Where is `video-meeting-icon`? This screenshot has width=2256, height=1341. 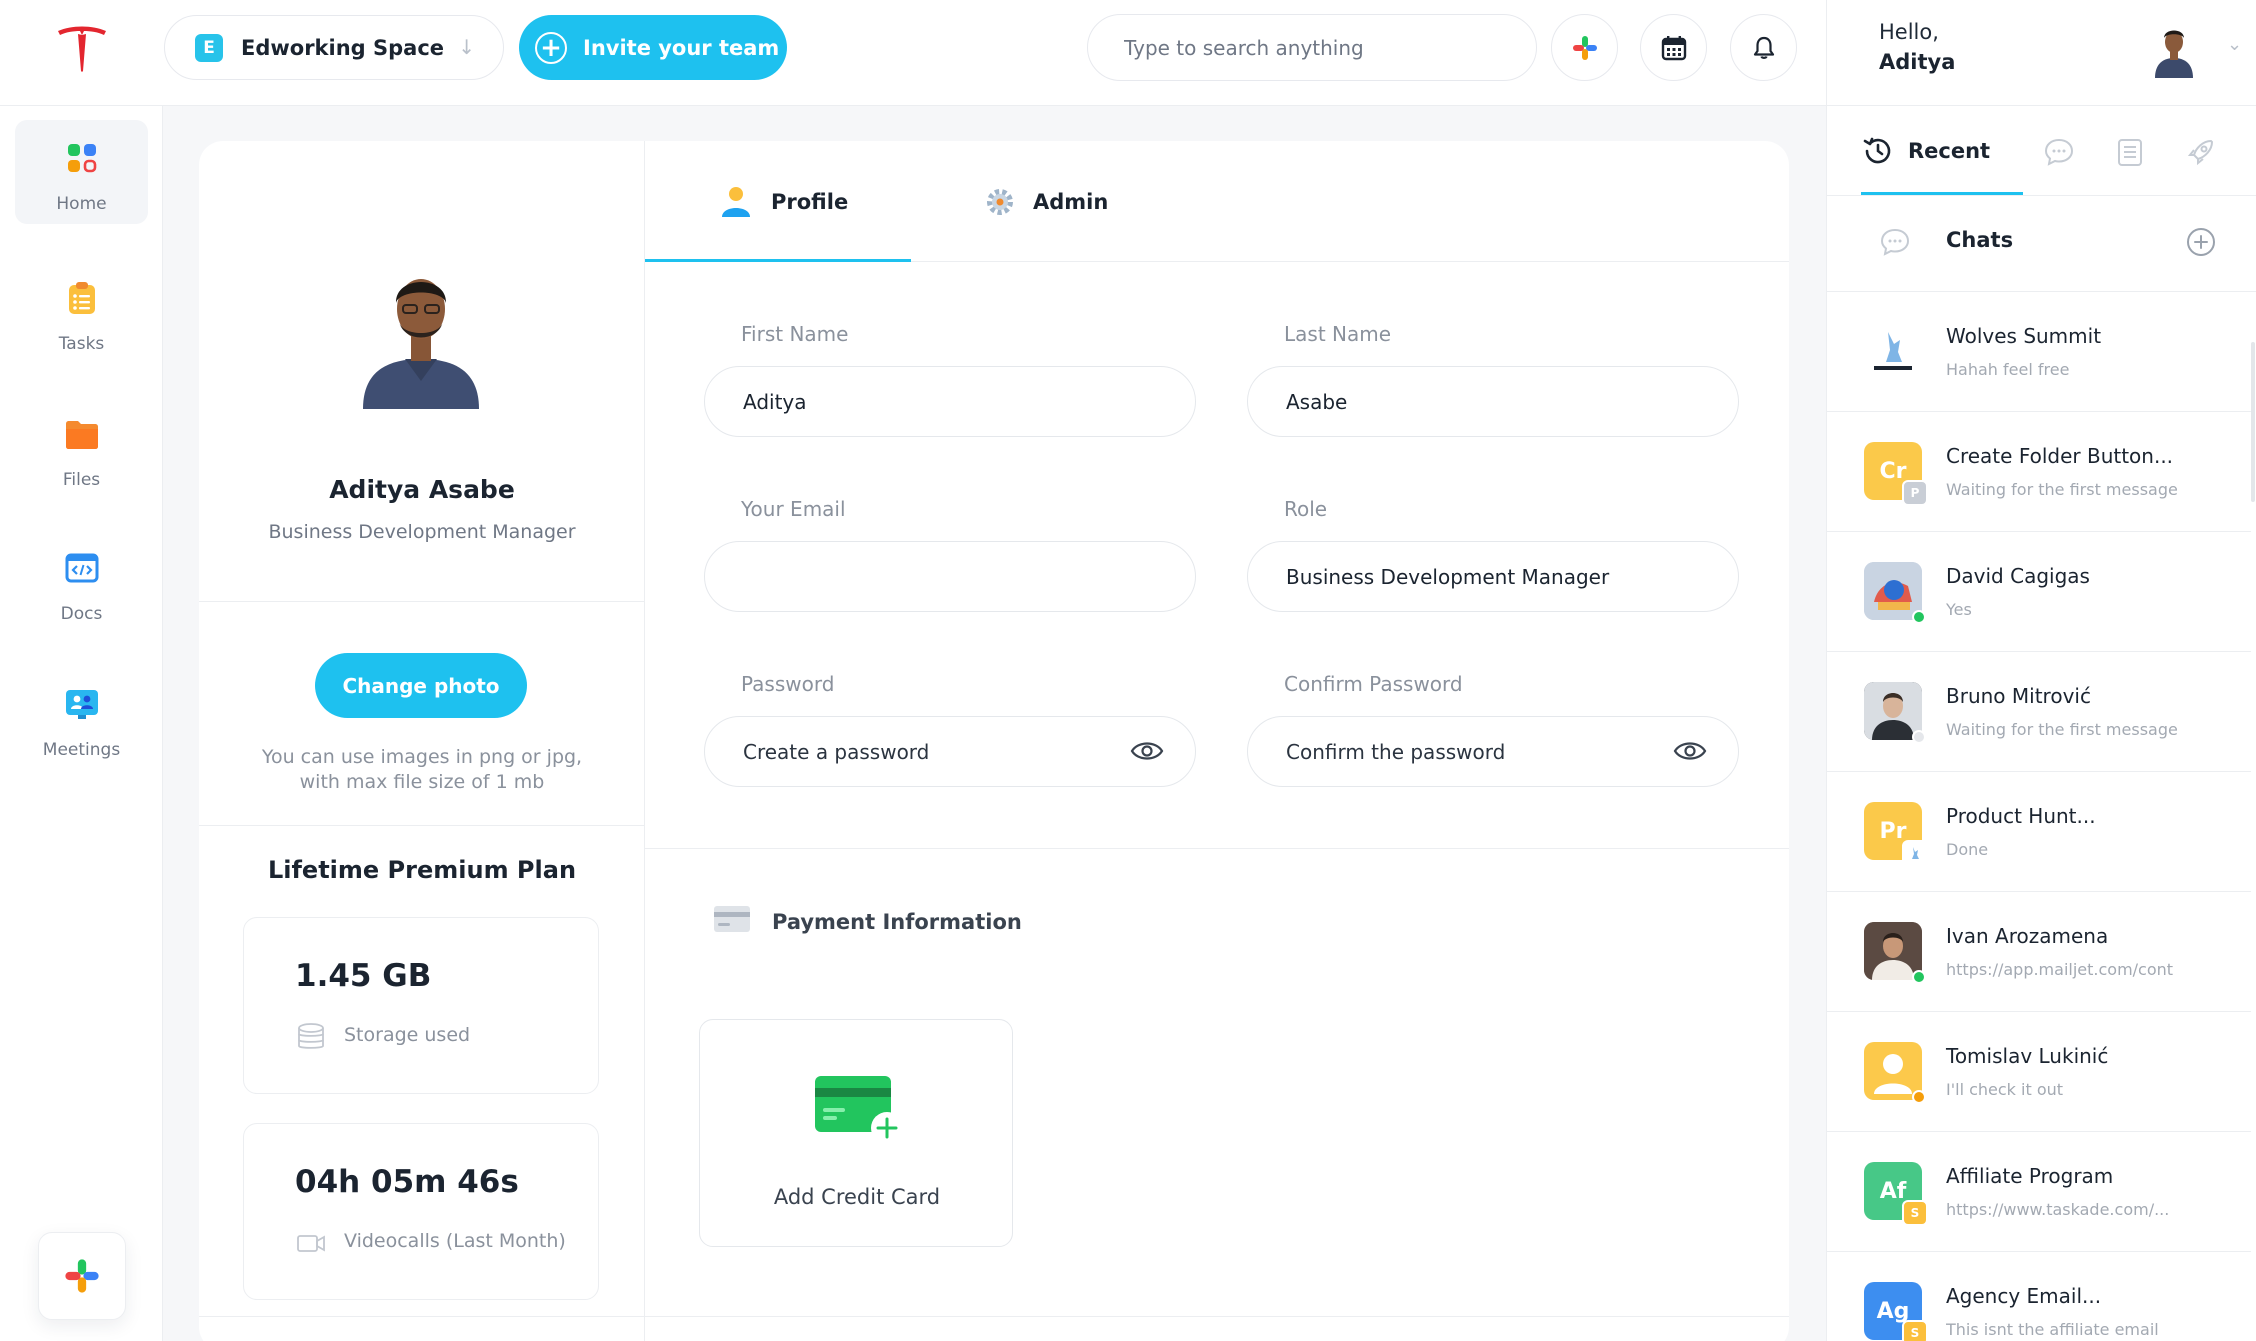 video-meeting-icon is located at coordinates (81, 704).